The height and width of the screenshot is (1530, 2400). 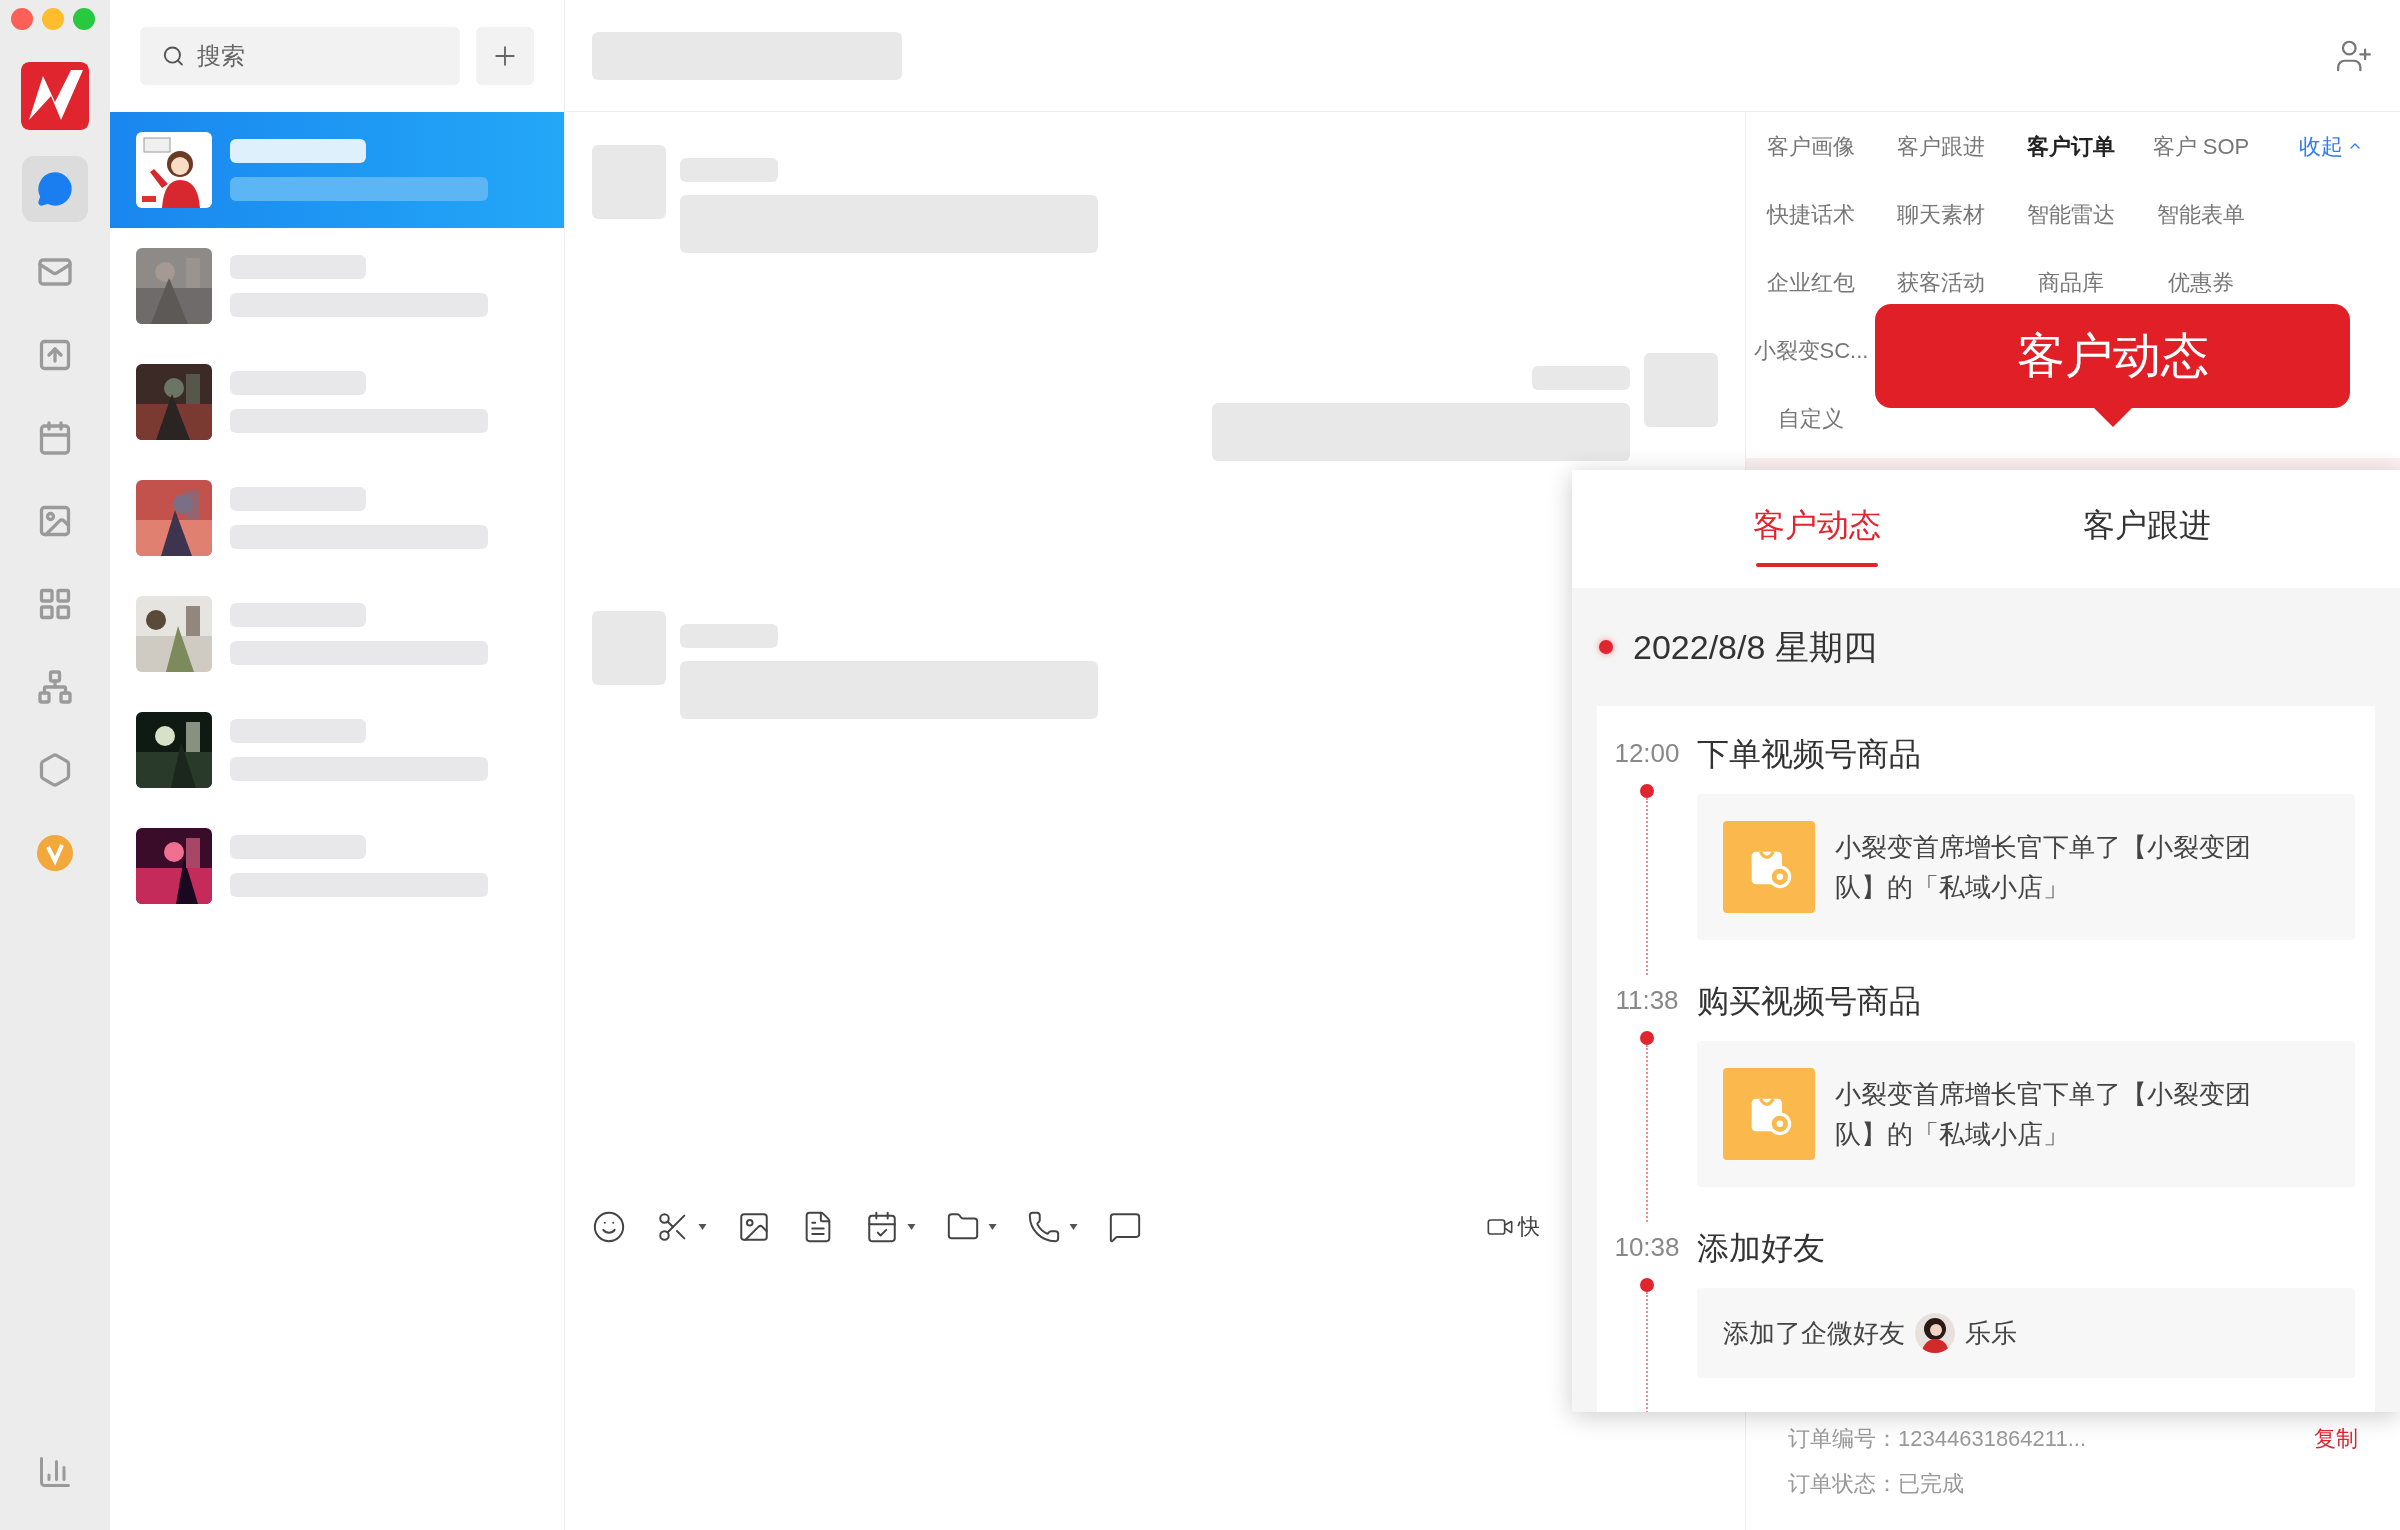 What do you see at coordinates (1809, 754) in the screenshot?
I see `event-title: 下单视频号商品` at bounding box center [1809, 754].